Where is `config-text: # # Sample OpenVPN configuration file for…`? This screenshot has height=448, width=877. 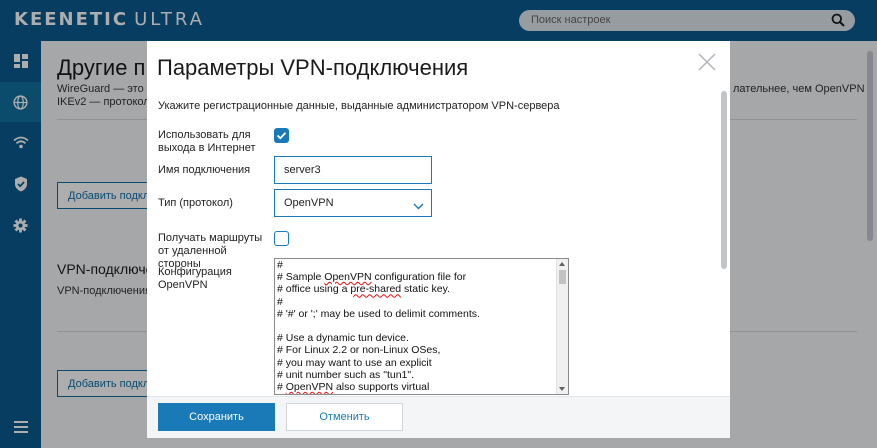 config-text: # # Sample OpenVPN configuration file for… is located at coordinates (416, 326).